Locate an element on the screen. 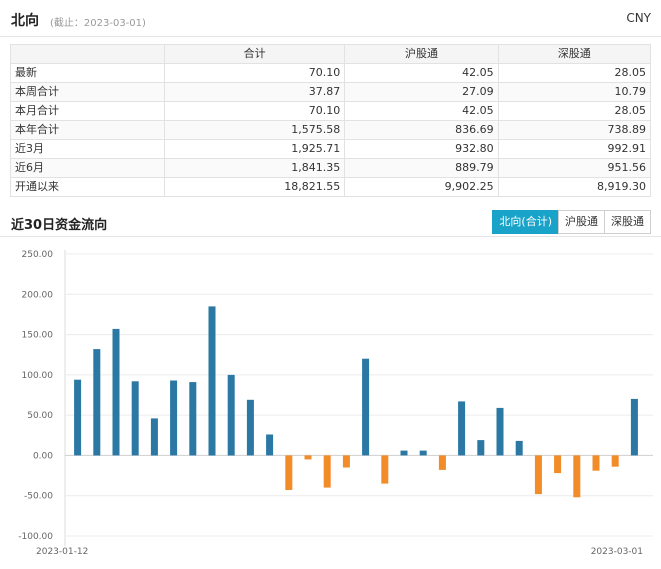 The height and width of the screenshot is (569, 661). row-label: 最新 is located at coordinates (87, 73).